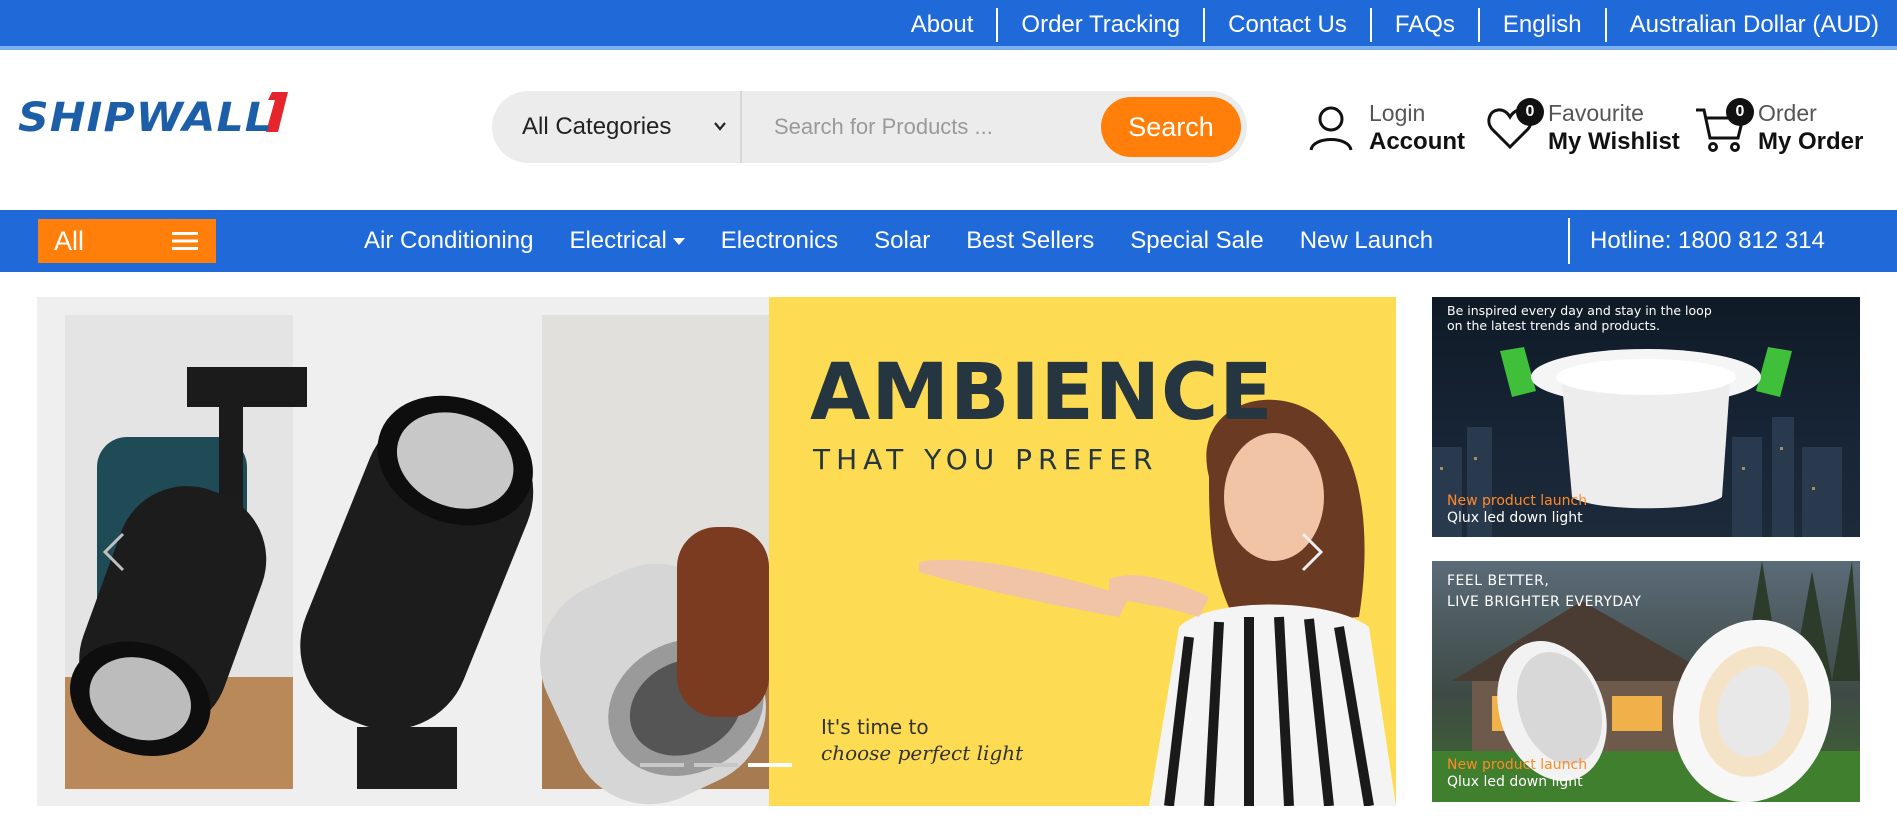 Image resolution: width=1897 pixels, height=825 pixels. What do you see at coordinates (127, 241) in the screenshot?
I see `all-categories-button: All` at bounding box center [127, 241].